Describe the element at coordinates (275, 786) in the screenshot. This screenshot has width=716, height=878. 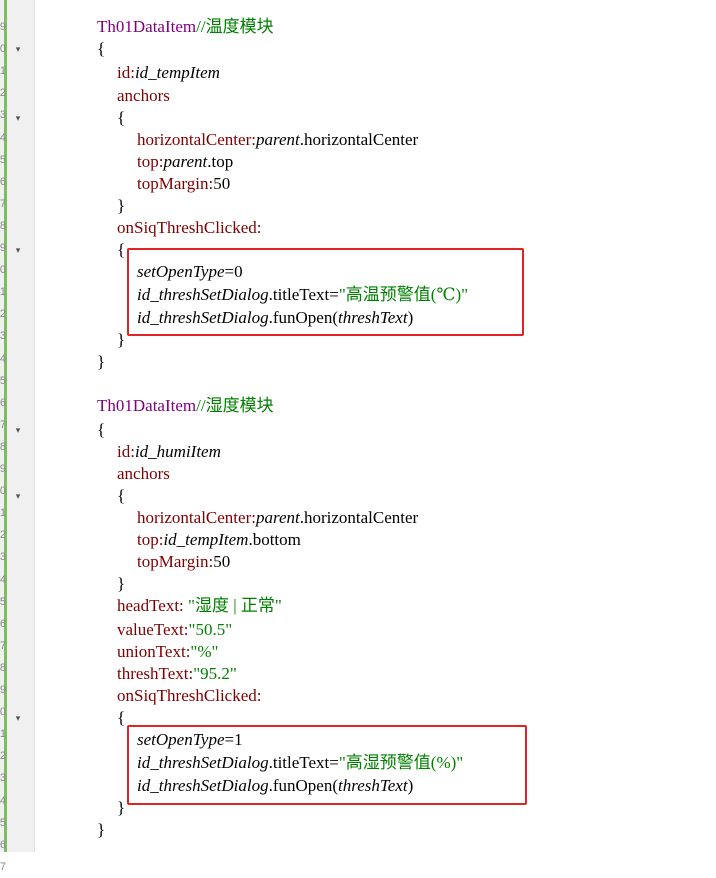
I see `code-line-34: id_threshSetDialog.funOpen(threshText)` at that location.